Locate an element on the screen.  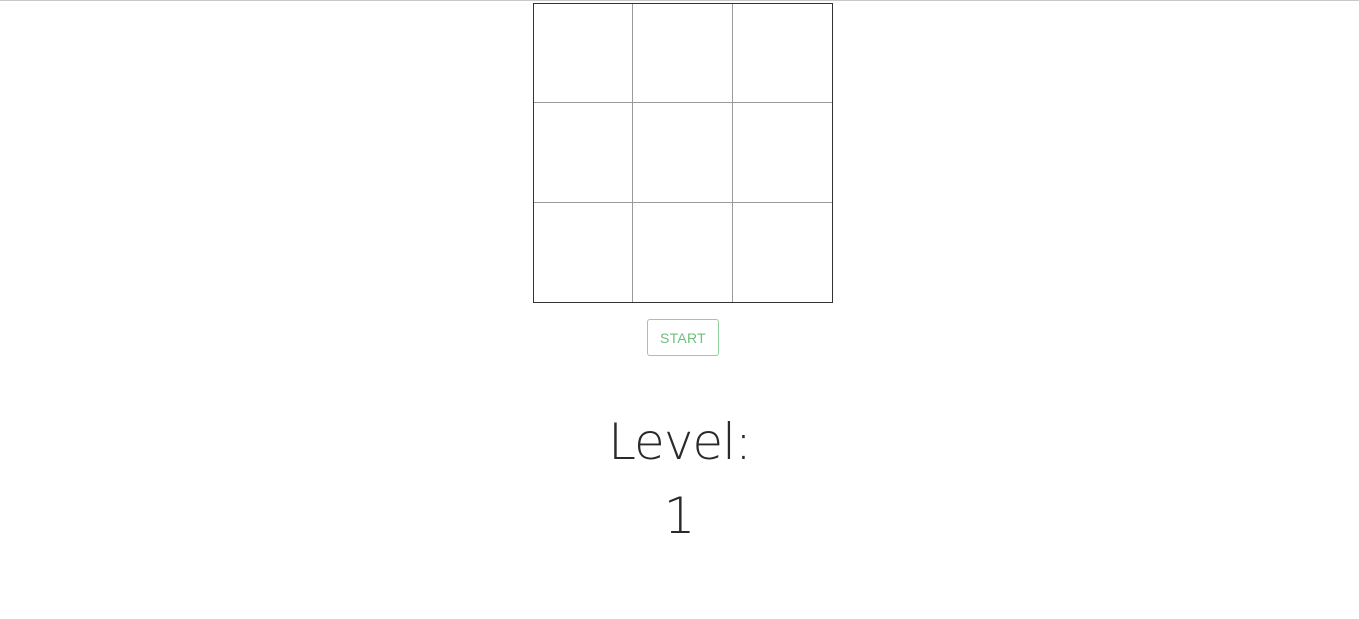
game-board is located at coordinates (683, 153).